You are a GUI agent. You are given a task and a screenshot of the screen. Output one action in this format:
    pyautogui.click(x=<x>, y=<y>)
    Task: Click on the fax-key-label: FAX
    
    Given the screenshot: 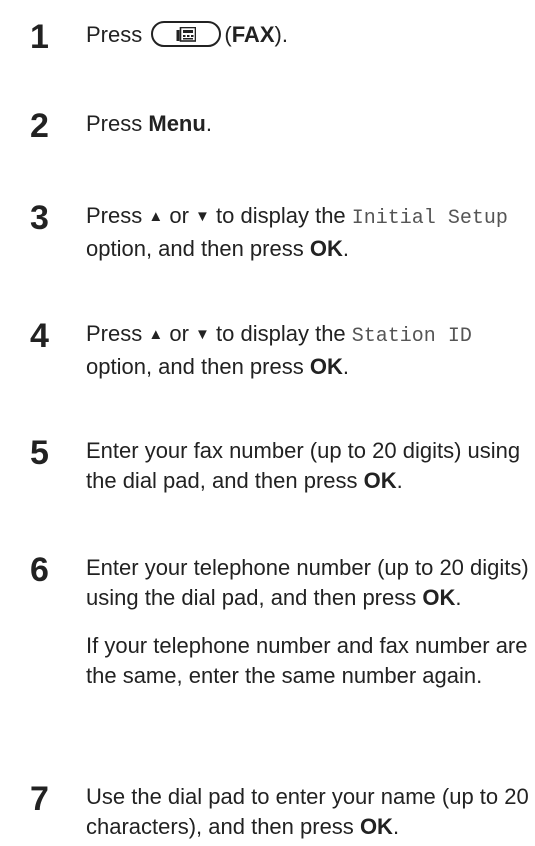 What is the action you would take?
    pyautogui.click(x=253, y=34)
    